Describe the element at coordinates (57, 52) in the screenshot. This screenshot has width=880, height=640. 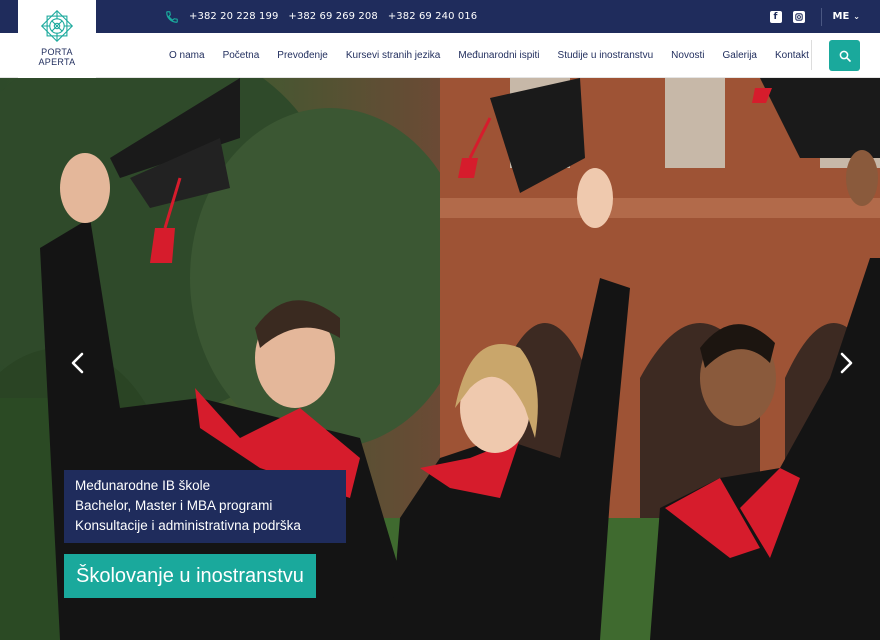
I see `logo-line-1: PORTA` at that location.